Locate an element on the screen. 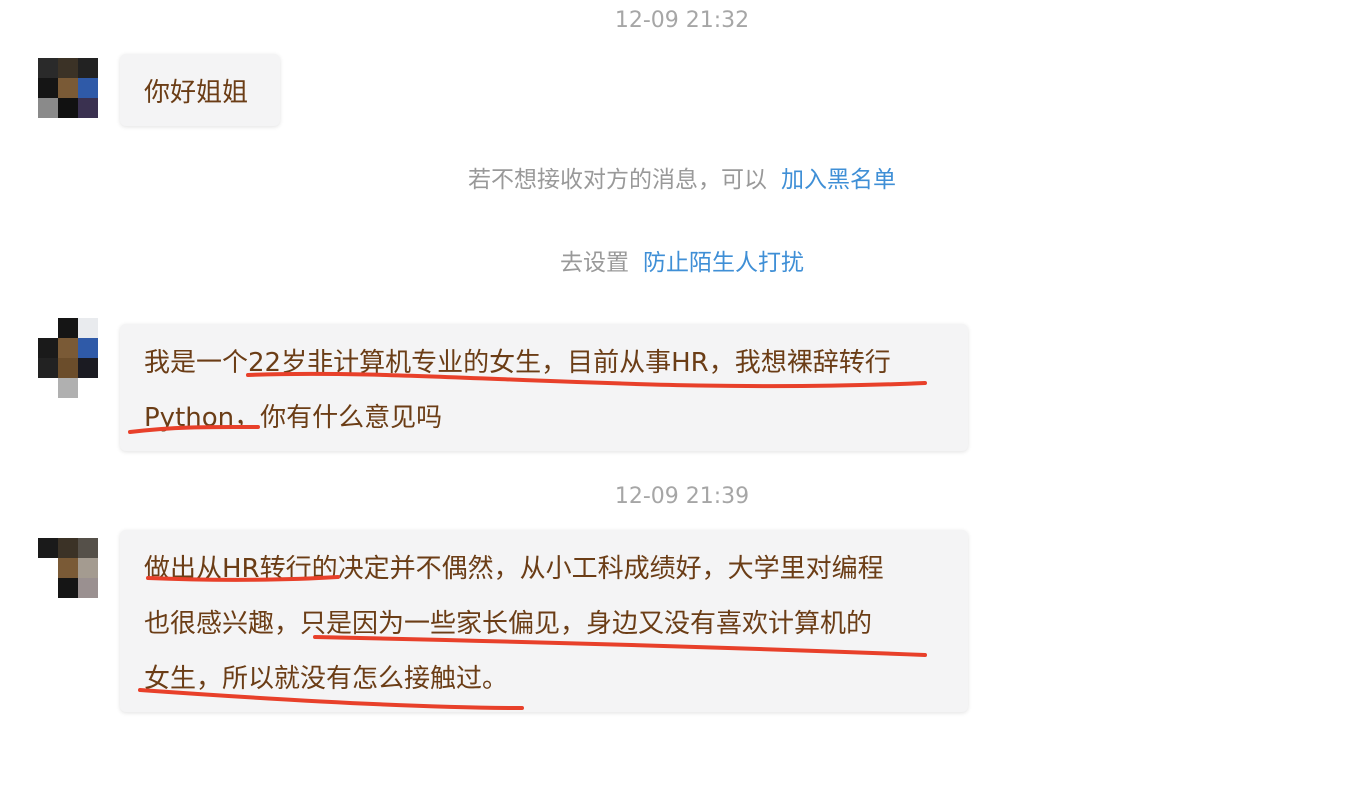 The width and height of the screenshot is (1356, 796). timestamp: 12-09 21:39 is located at coordinates (682, 496).